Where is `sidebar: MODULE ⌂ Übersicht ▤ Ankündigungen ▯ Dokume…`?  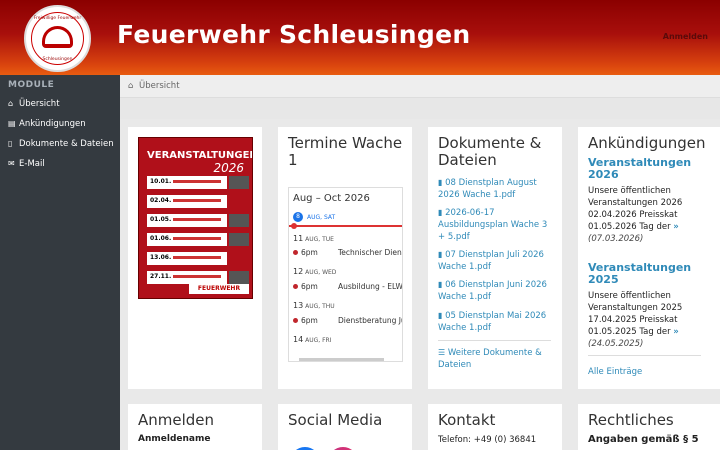 sidebar: MODULE ⌂ Übersicht ▤ Ankündigungen ▯ Dokume… is located at coordinates (60, 262).